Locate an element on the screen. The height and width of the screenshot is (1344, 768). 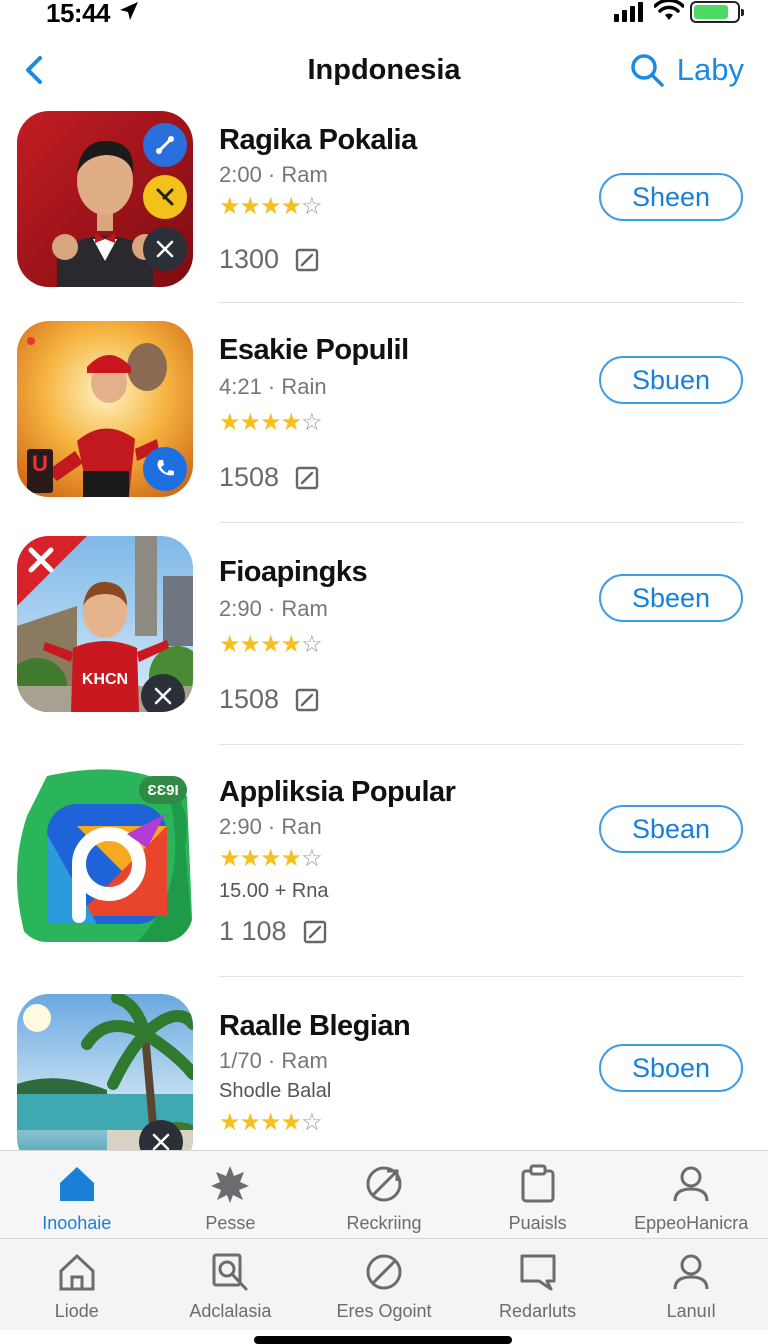
home-icon is located at coordinates (76, 1184).